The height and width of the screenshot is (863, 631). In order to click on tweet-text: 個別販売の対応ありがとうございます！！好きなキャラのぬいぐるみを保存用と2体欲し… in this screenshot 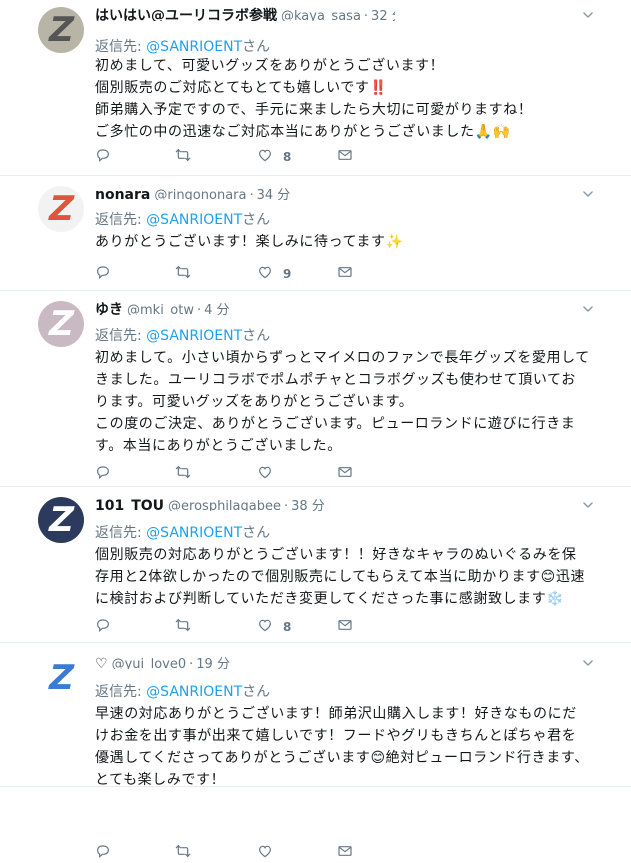, I will do `click(340, 577)`.